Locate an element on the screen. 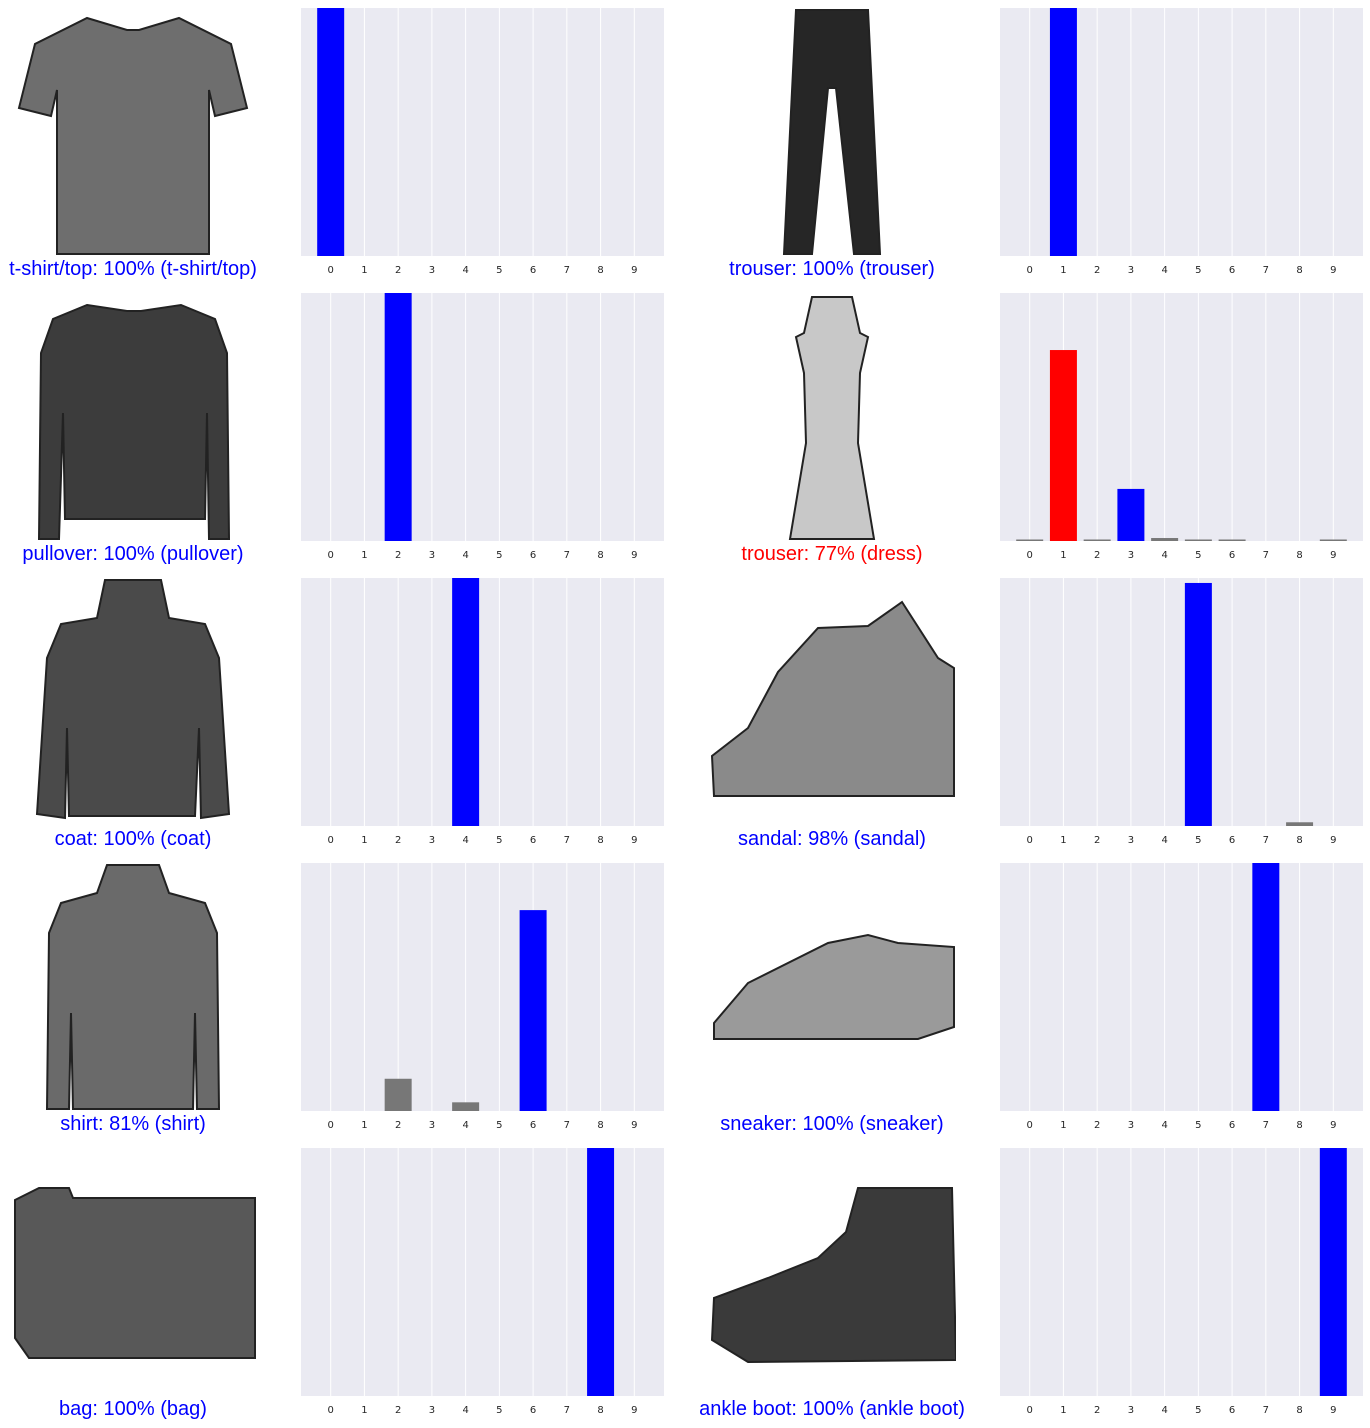  prediction-caption: sneaker: 100% (sneaker) is located at coordinates (832, 1124).